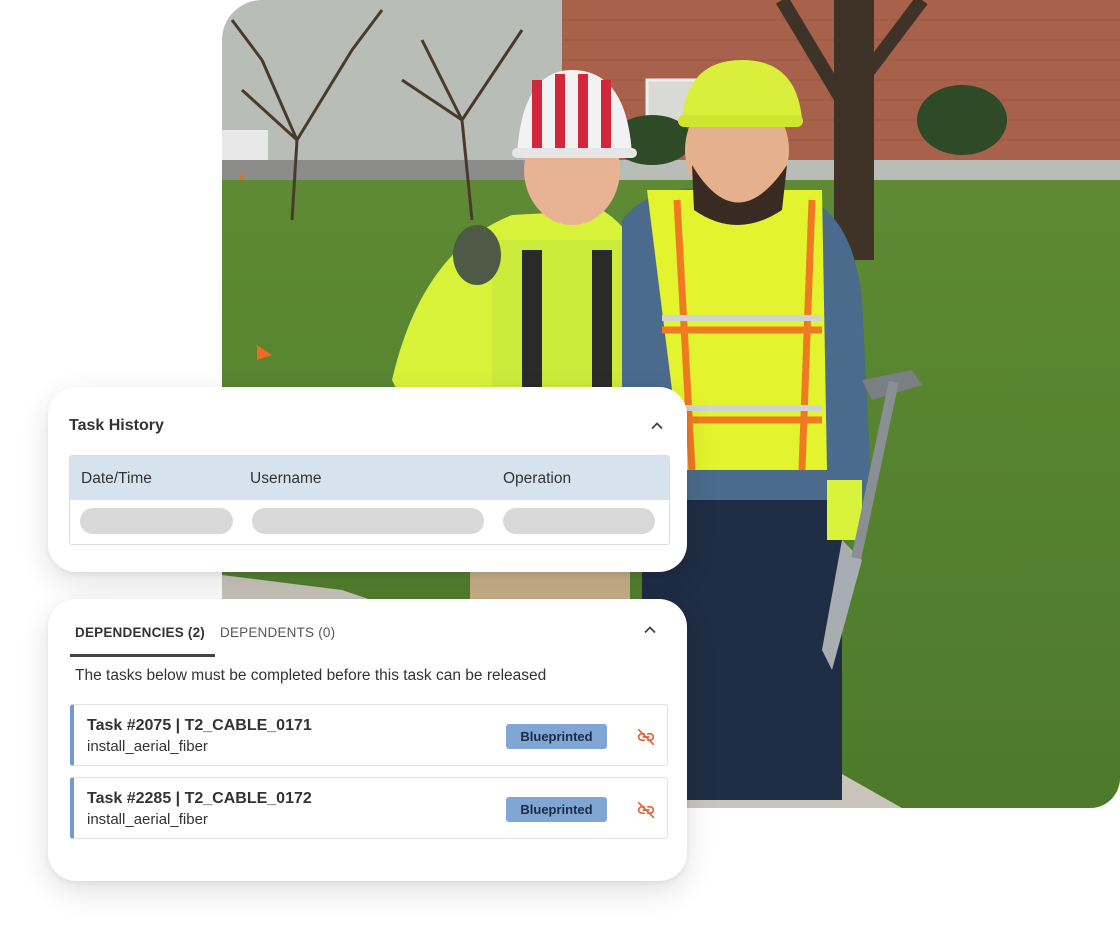 The width and height of the screenshot is (1120, 943). What do you see at coordinates (140, 632) in the screenshot?
I see `tab-dependencies: DEPENDENCIES (2)` at bounding box center [140, 632].